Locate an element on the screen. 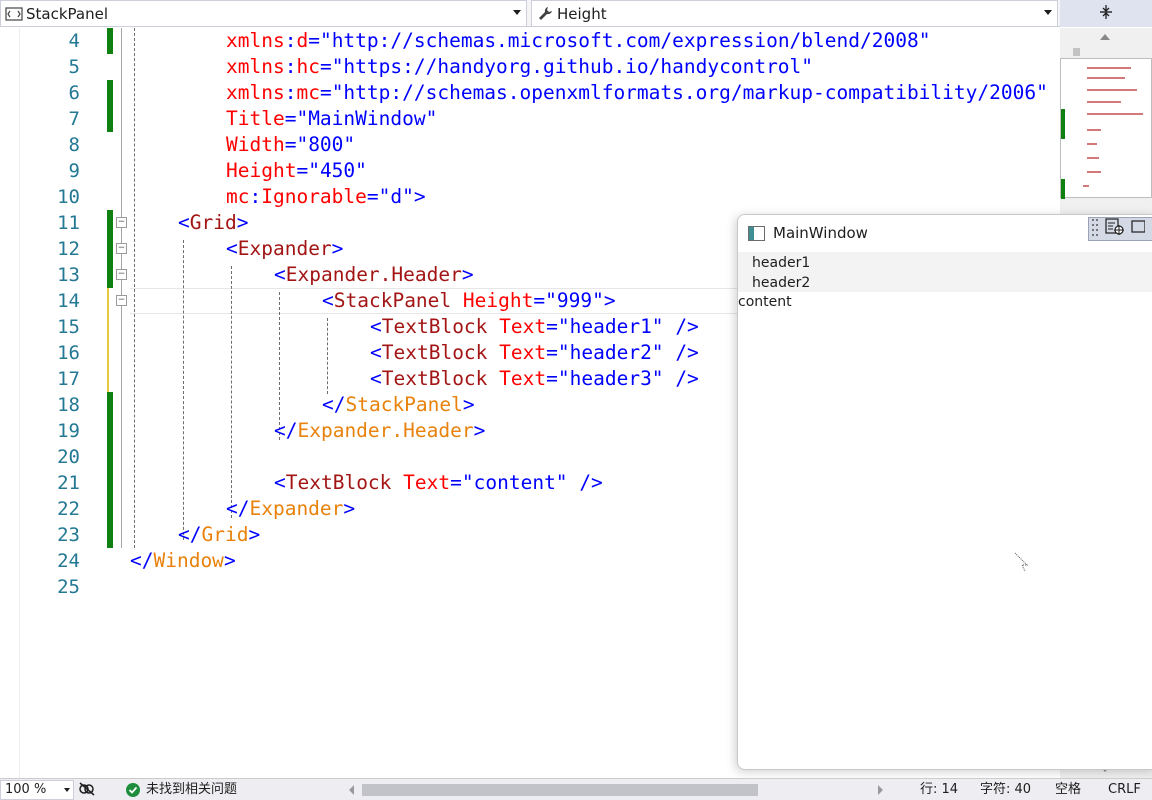 The width and height of the screenshot is (1152, 800). scroll-right-icon is located at coordinates (880, 790).